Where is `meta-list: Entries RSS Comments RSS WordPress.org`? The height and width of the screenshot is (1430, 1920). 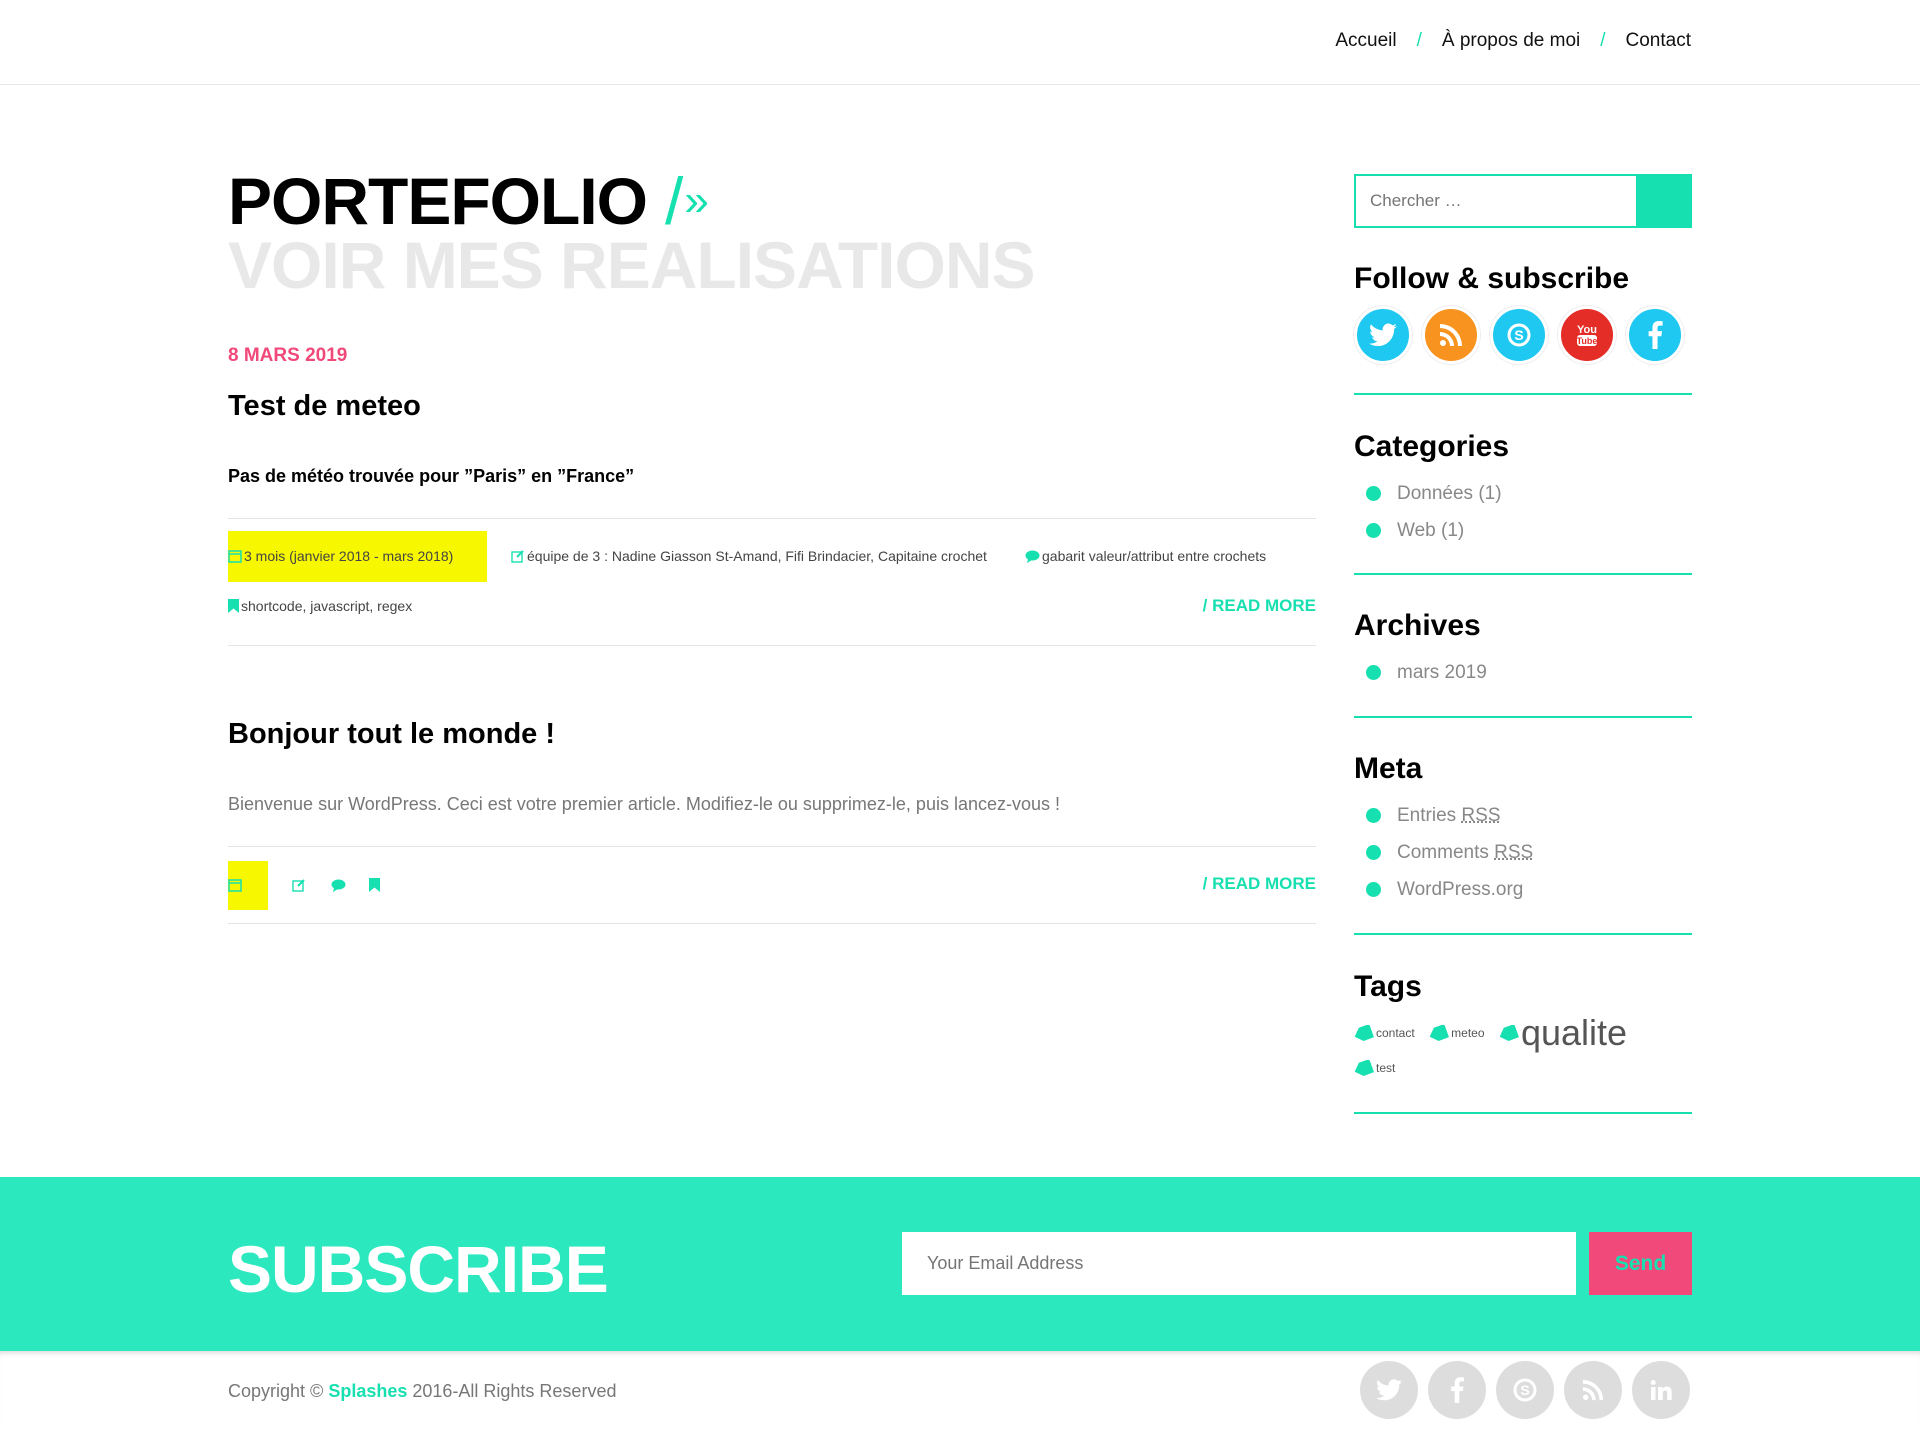
meta-list: Entries RSS Comments RSS WordPress.org is located at coordinates (1449, 852).